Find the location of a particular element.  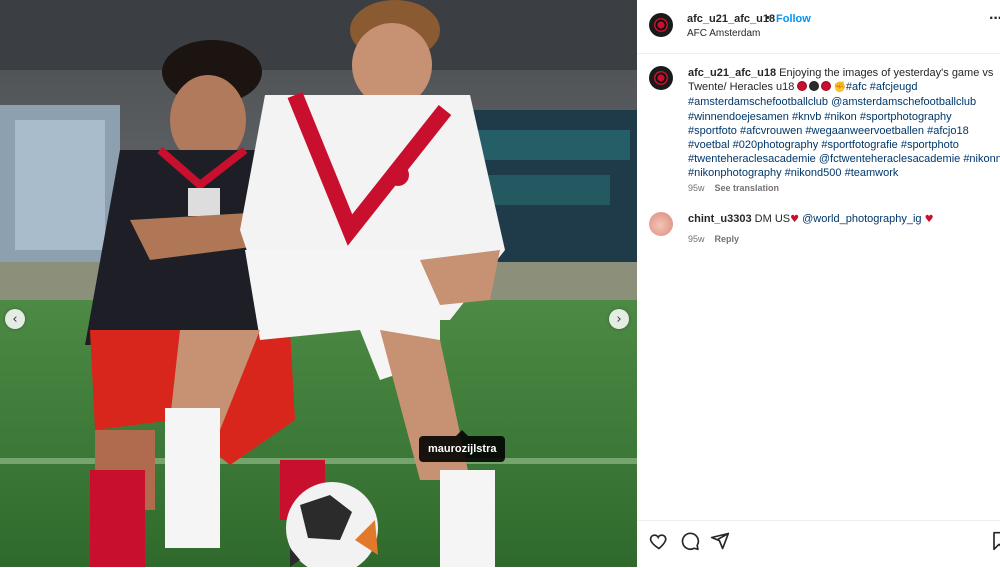

caption-username: afc_u21_afc_u18 is located at coordinates (732, 73).